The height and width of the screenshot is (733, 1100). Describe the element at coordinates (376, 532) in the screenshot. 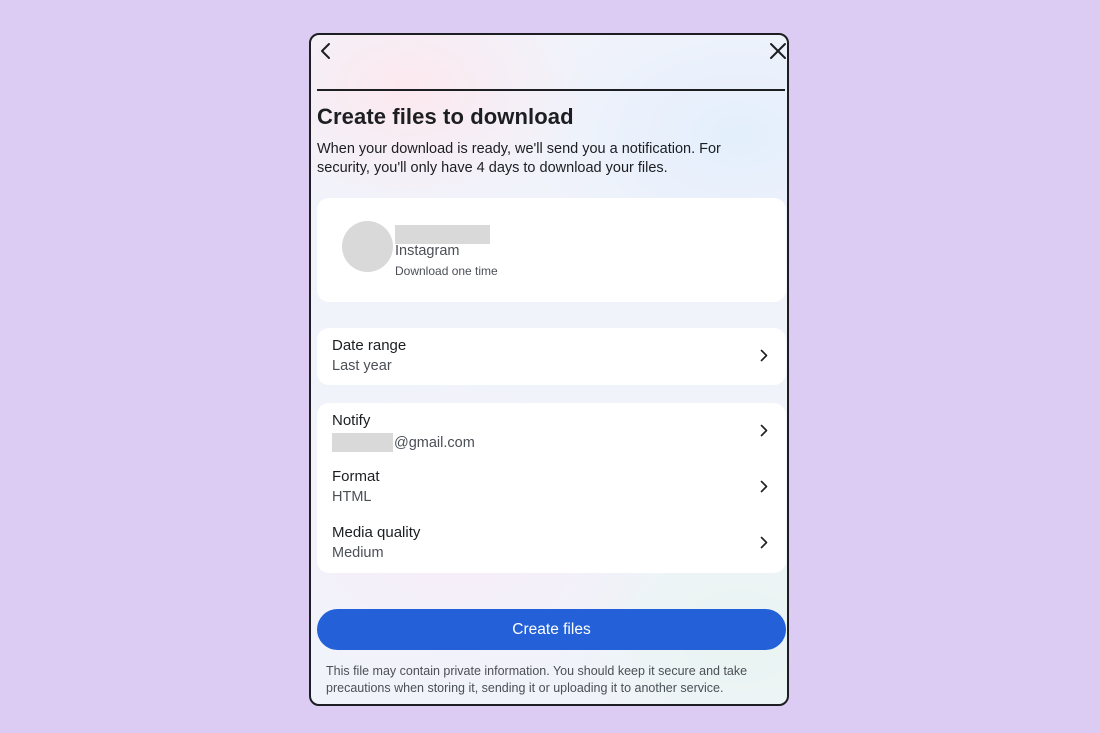

I see `media-quality-label: Media quality` at that location.